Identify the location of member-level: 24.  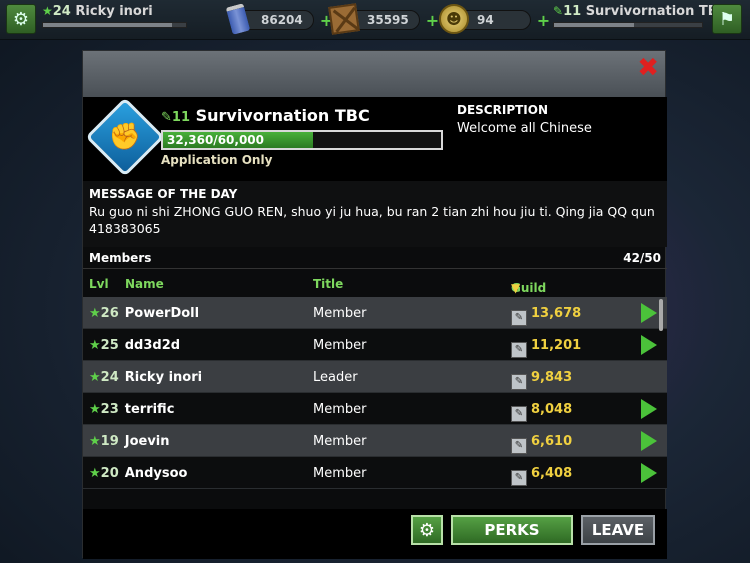
(109, 377).